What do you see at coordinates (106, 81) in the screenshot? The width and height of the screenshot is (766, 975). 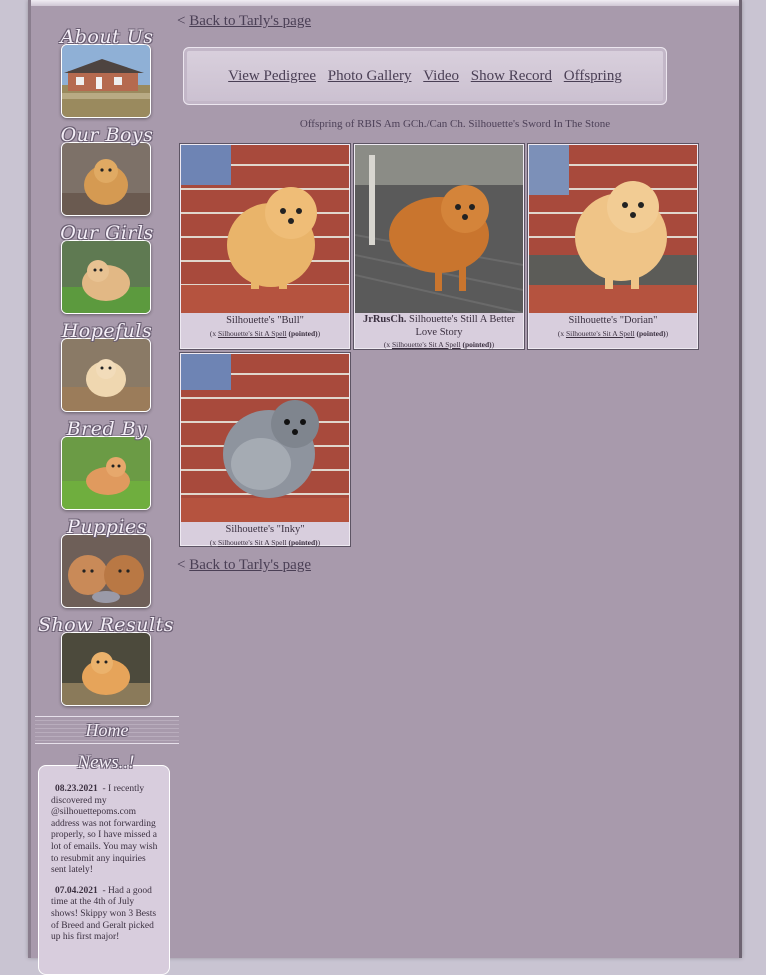 I see `house-photo` at bounding box center [106, 81].